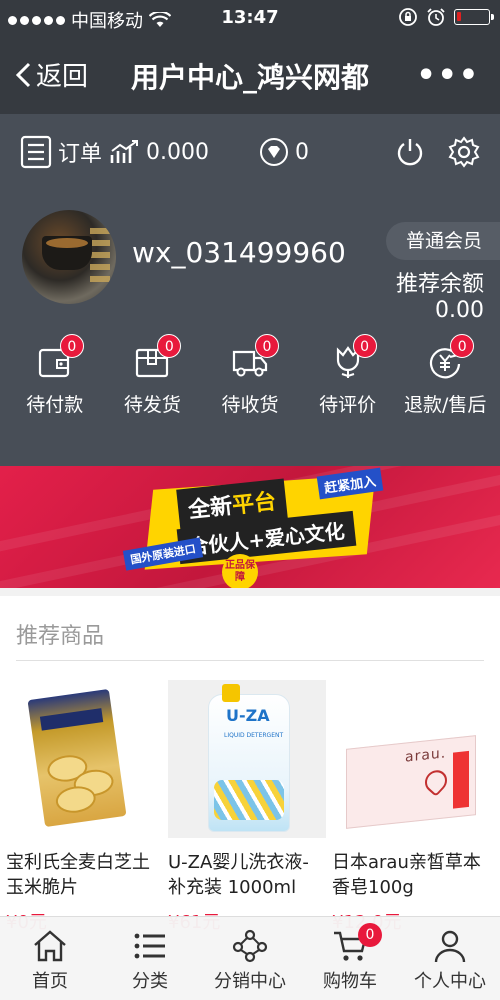 This screenshot has width=500, height=1000. What do you see at coordinates (250, 18) in the screenshot?
I see `status-bar: 中国移动 13:47` at bounding box center [250, 18].